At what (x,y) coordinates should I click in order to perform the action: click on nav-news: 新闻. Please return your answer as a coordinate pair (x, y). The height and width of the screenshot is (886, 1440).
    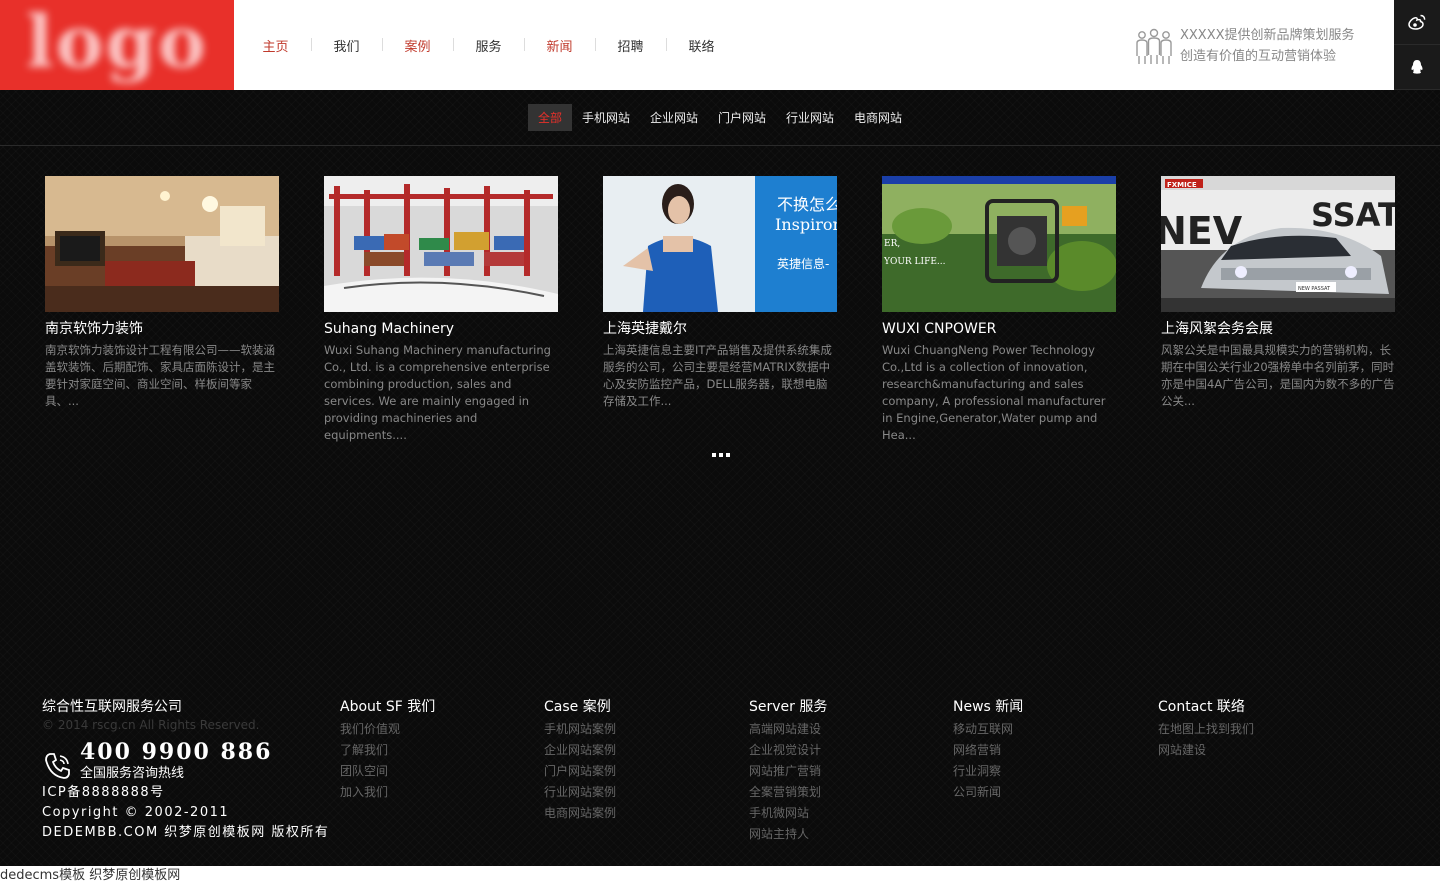
    Looking at the image, I should click on (559, 45).